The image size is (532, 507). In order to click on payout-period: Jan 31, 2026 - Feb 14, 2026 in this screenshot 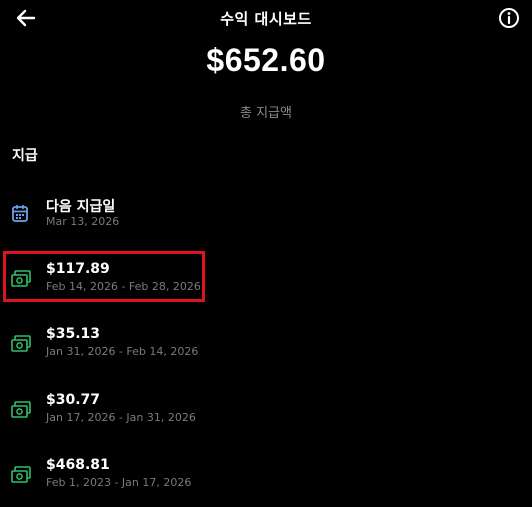, I will do `click(122, 351)`.